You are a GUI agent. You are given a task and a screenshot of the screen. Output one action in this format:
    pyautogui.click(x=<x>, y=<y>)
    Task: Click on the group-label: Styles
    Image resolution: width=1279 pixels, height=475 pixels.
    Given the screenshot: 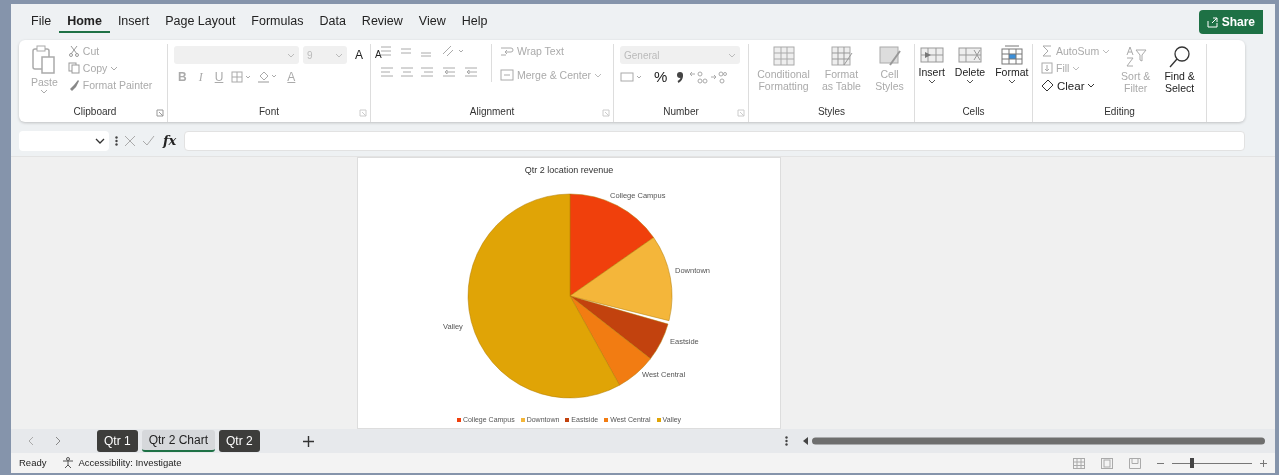 What is the action you would take?
    pyautogui.click(x=831, y=112)
    